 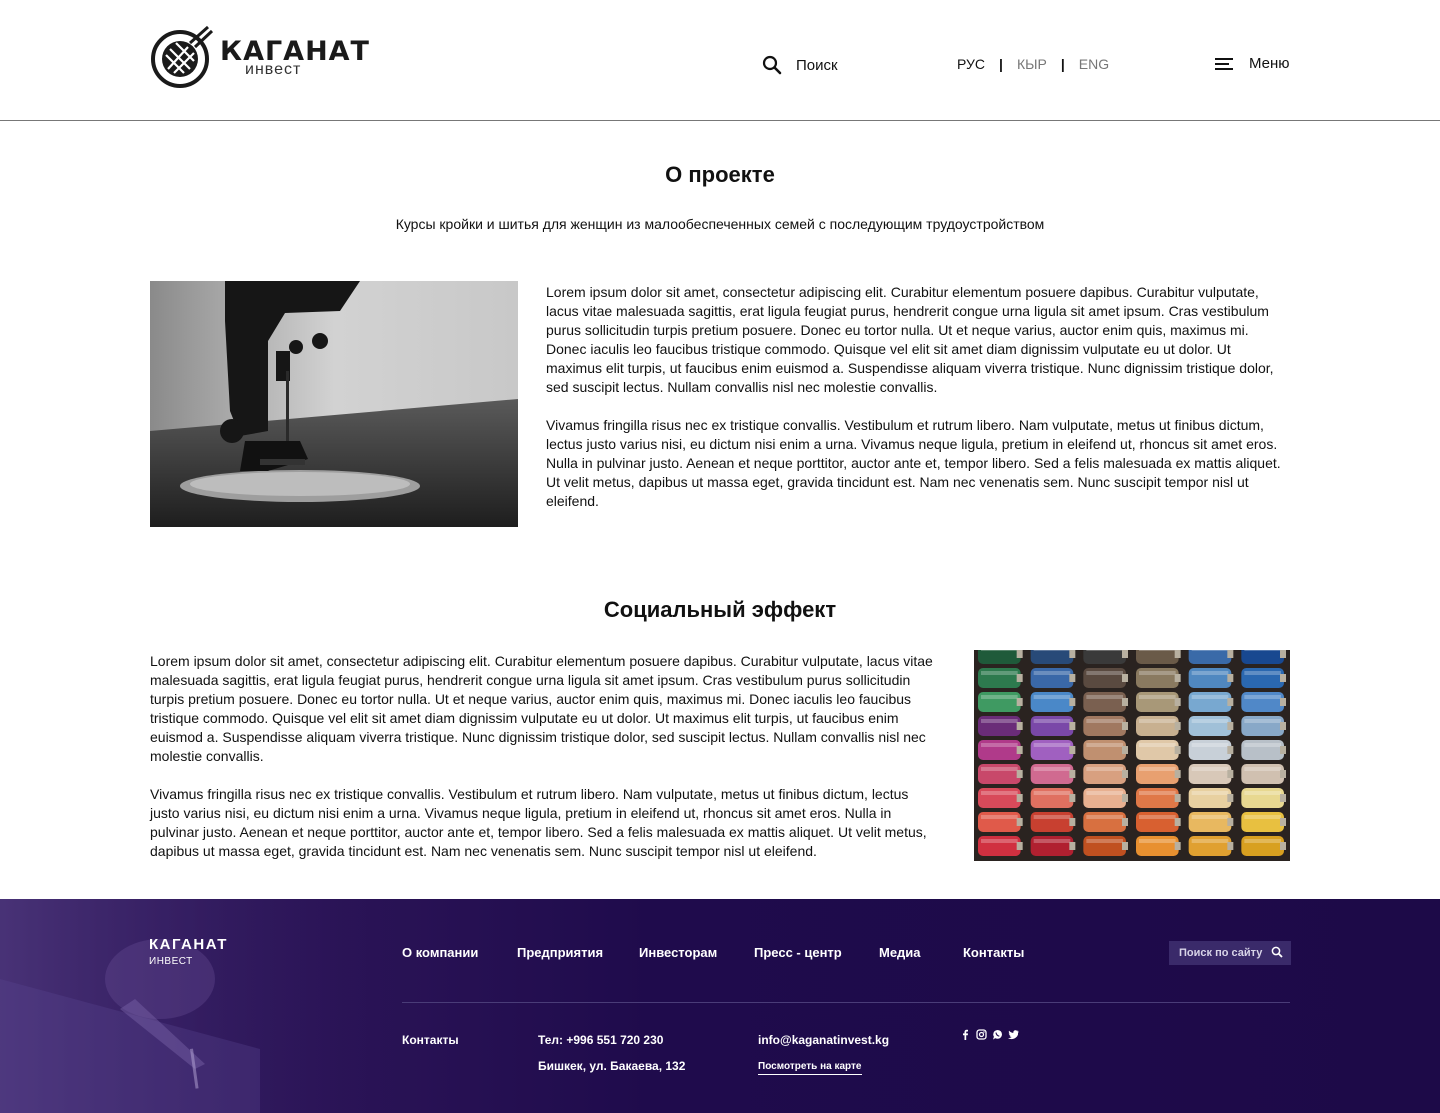 What do you see at coordinates (210, 1006) in the screenshot?
I see `footer-background-photo` at bounding box center [210, 1006].